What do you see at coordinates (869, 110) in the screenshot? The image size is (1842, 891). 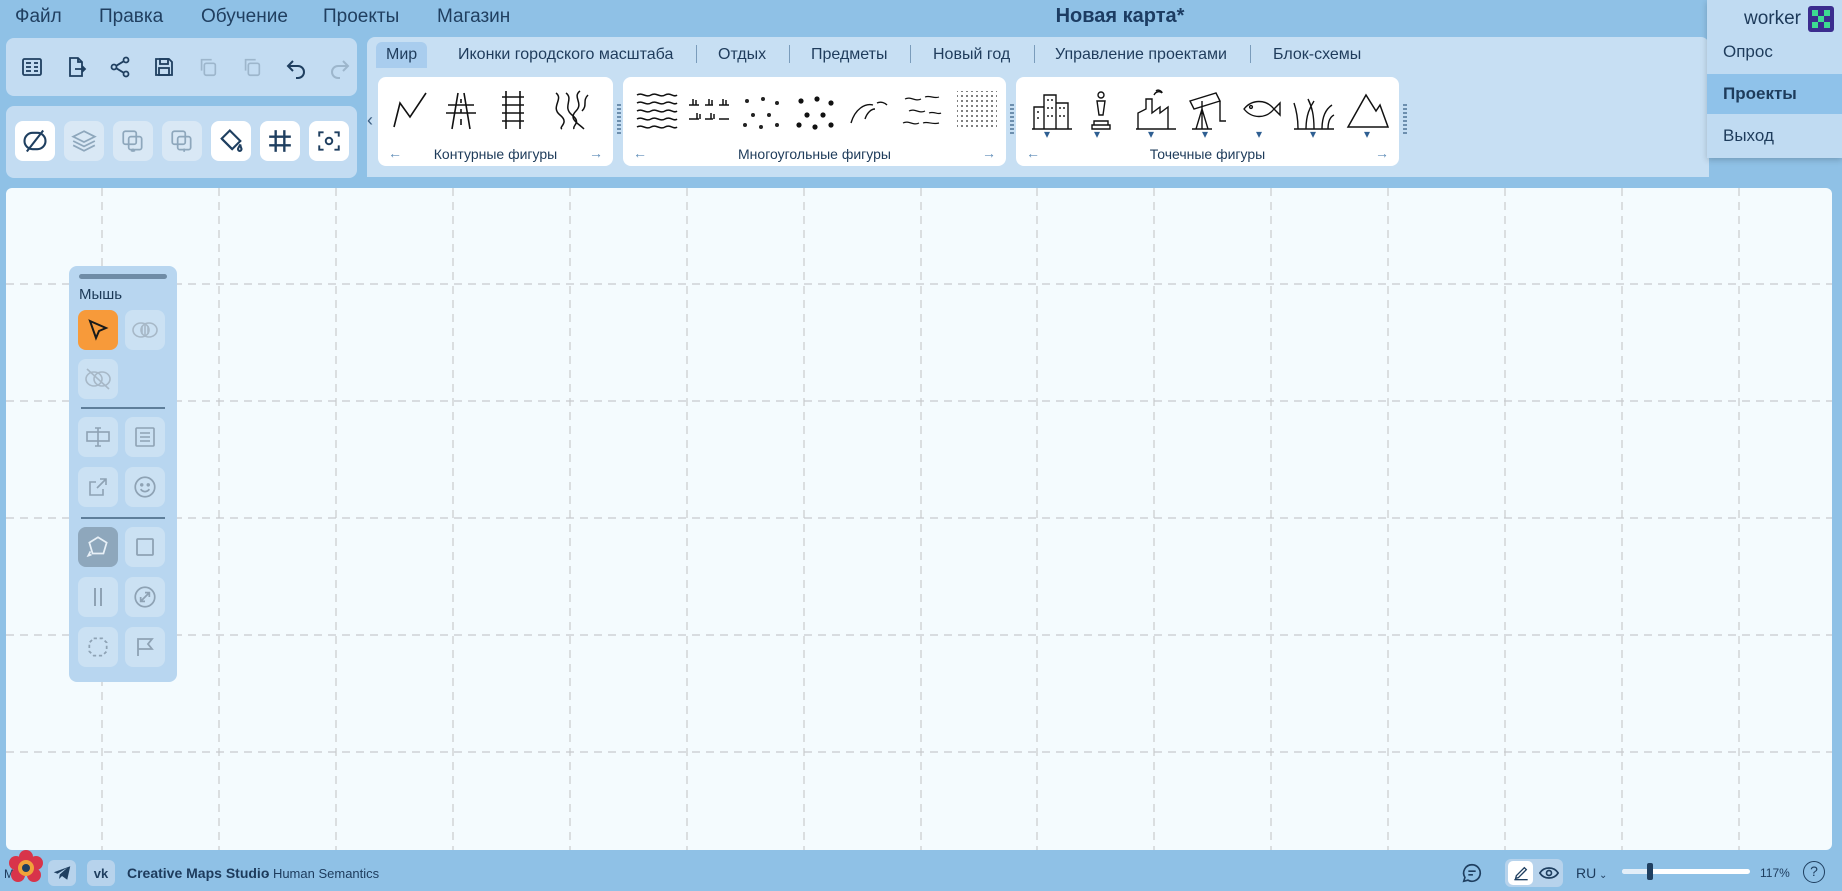 I see `hills-icon` at bounding box center [869, 110].